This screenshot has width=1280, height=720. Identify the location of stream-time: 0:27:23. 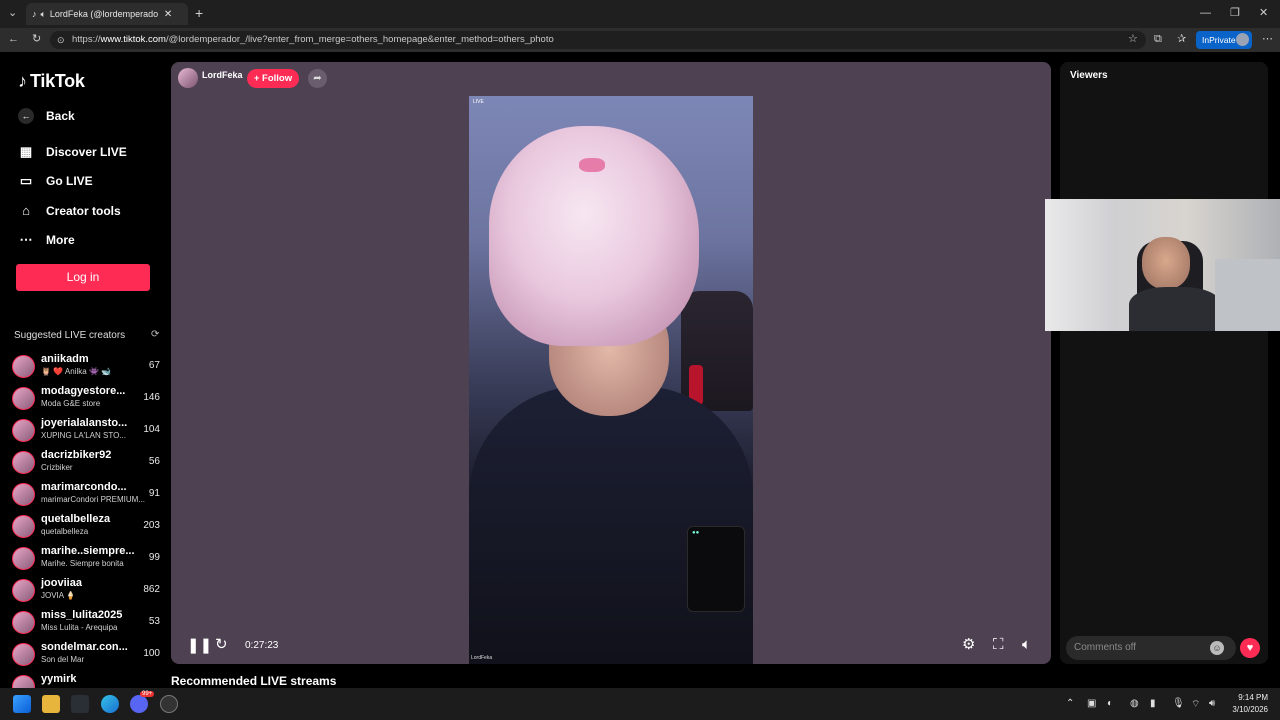
(262, 645).